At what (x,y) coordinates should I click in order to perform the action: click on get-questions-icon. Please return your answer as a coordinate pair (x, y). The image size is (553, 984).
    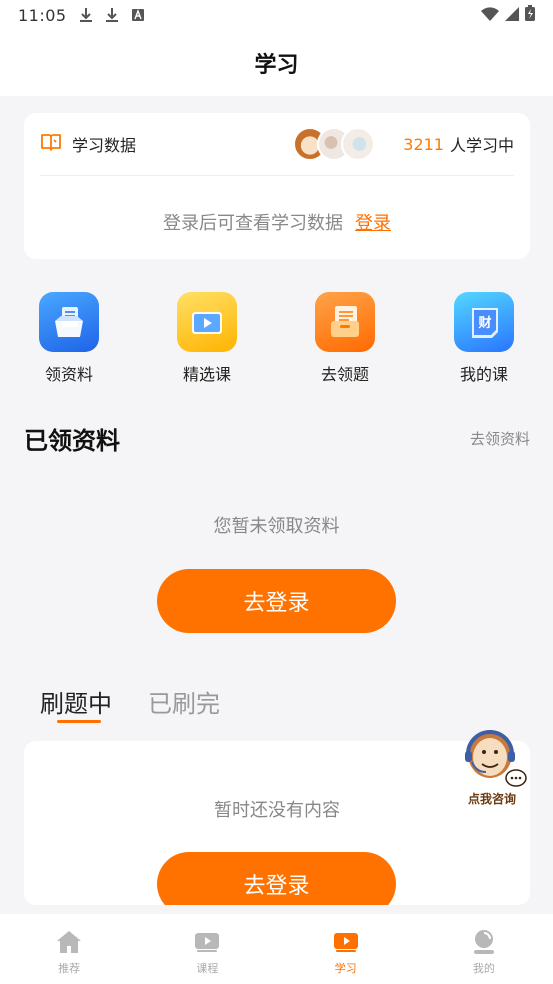
    Looking at the image, I should click on (345, 322).